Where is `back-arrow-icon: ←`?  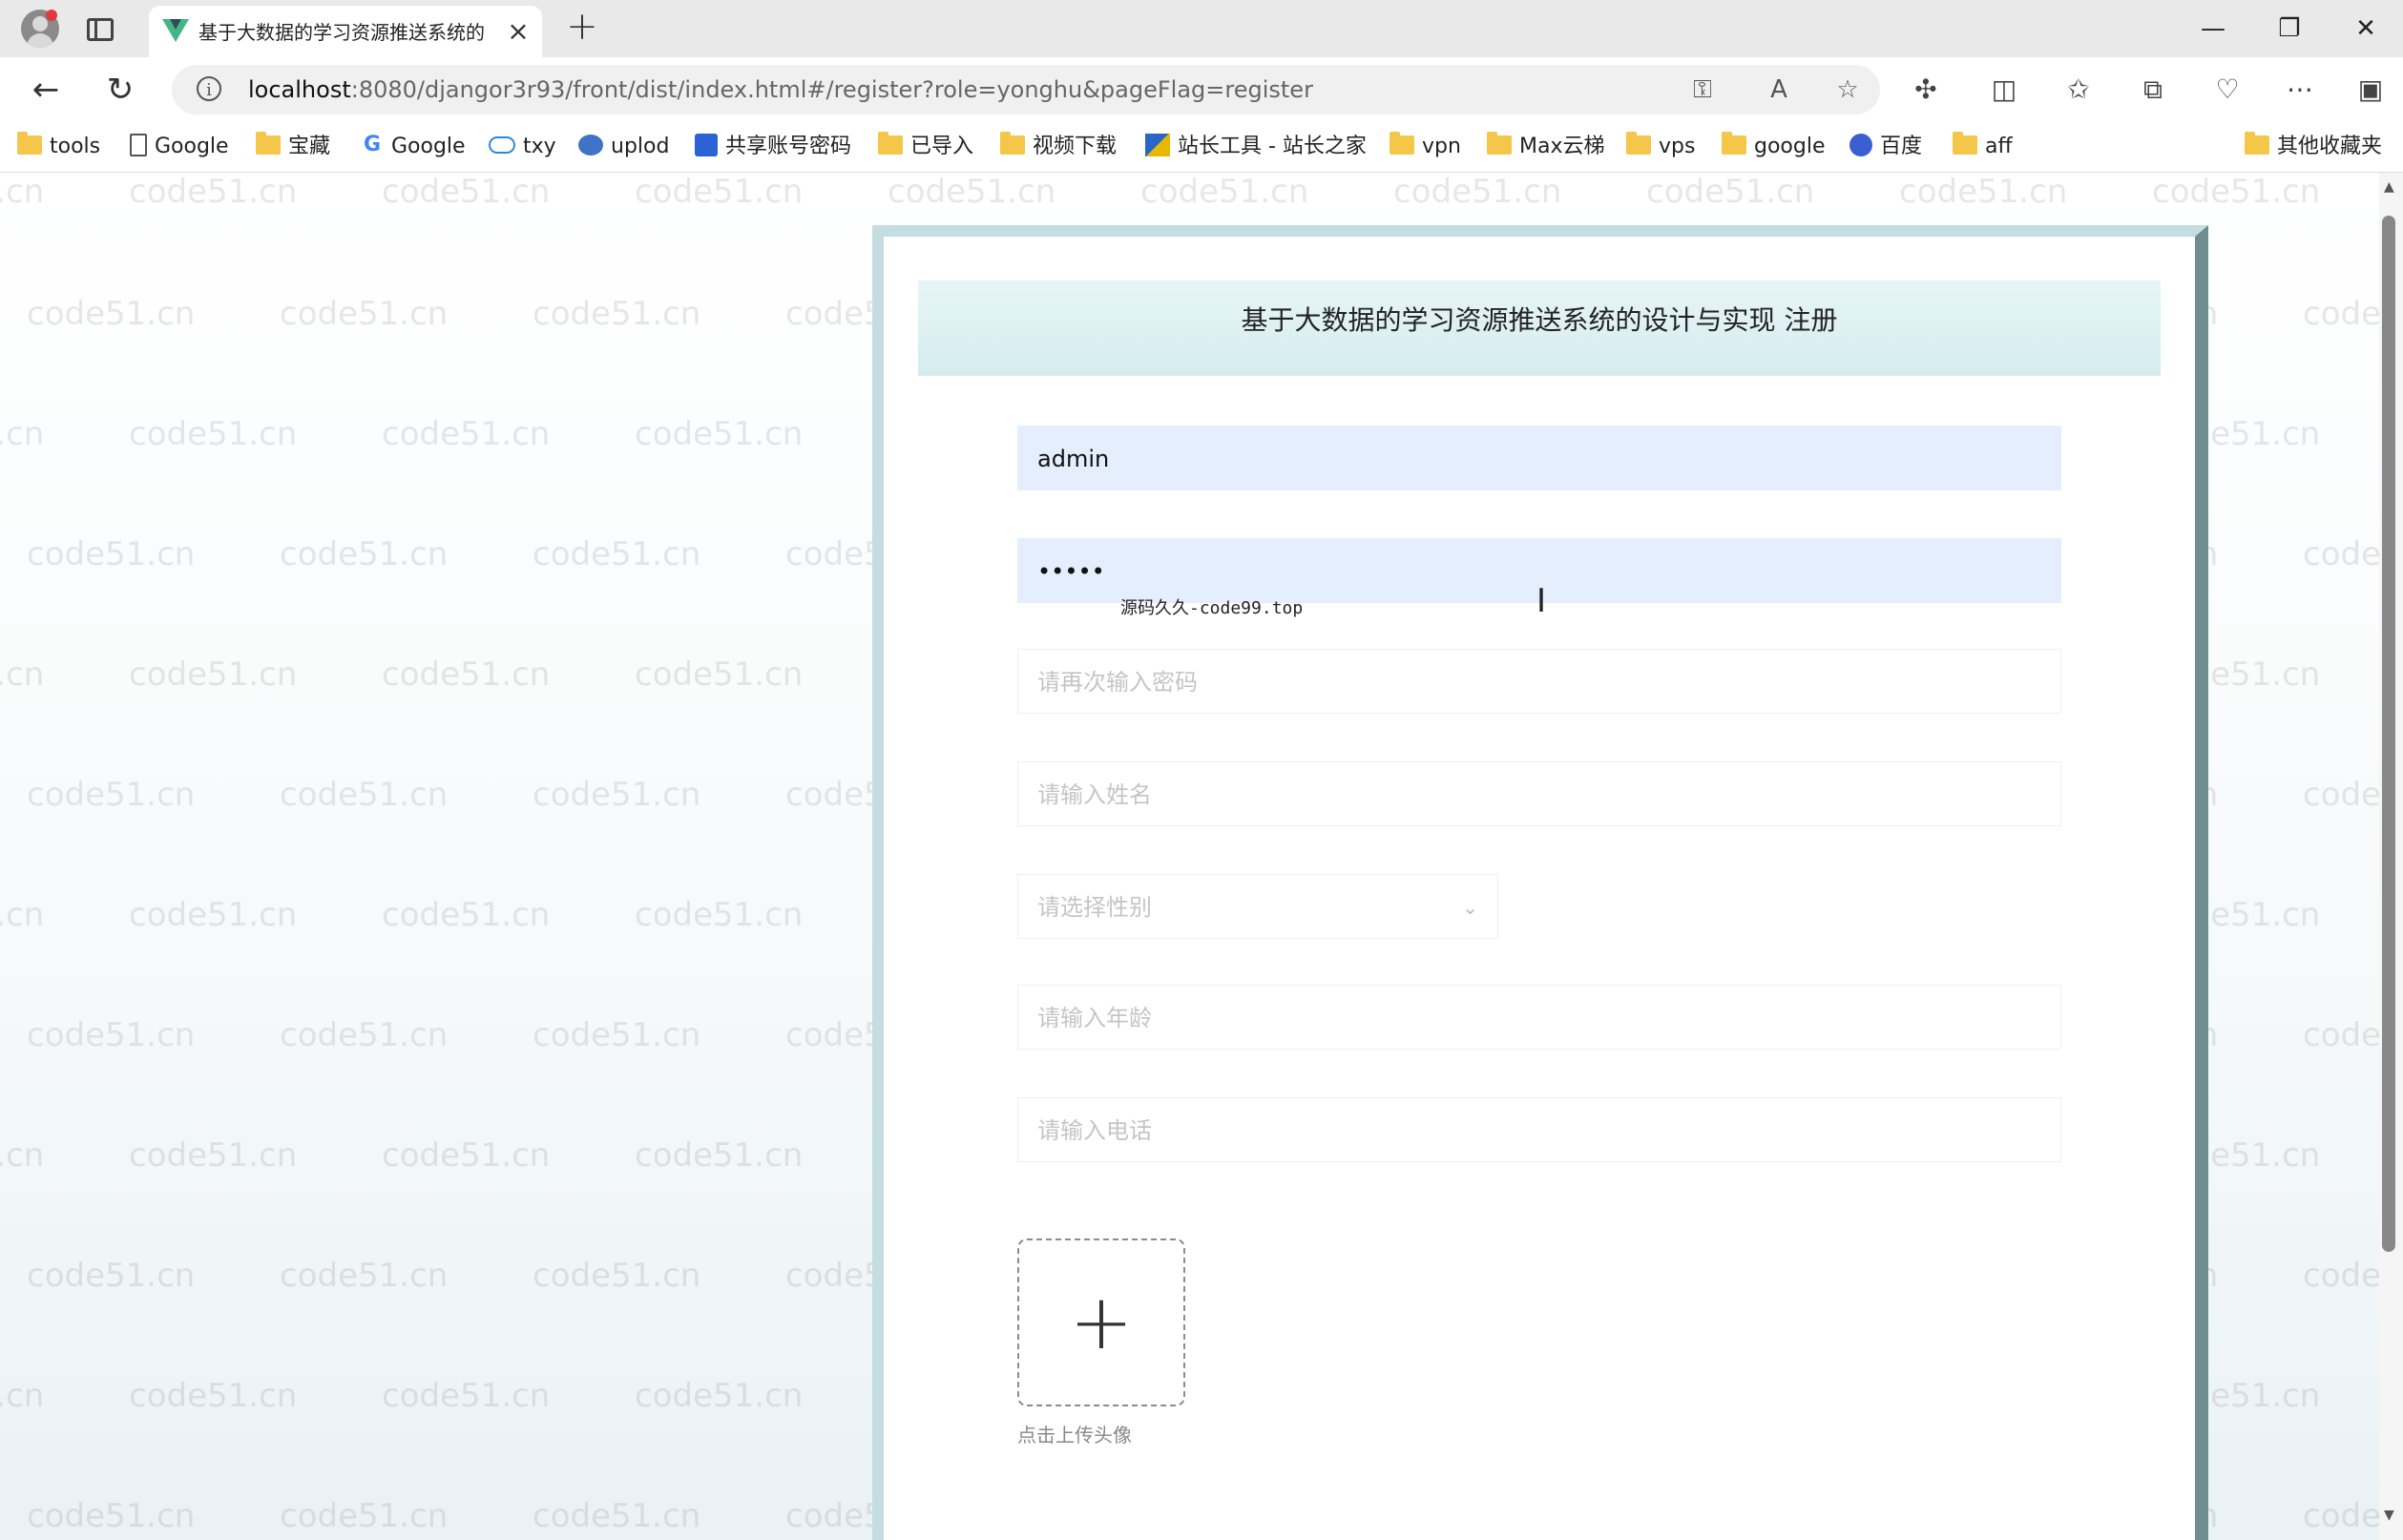
back-arrow-icon: ← is located at coordinates (46, 90).